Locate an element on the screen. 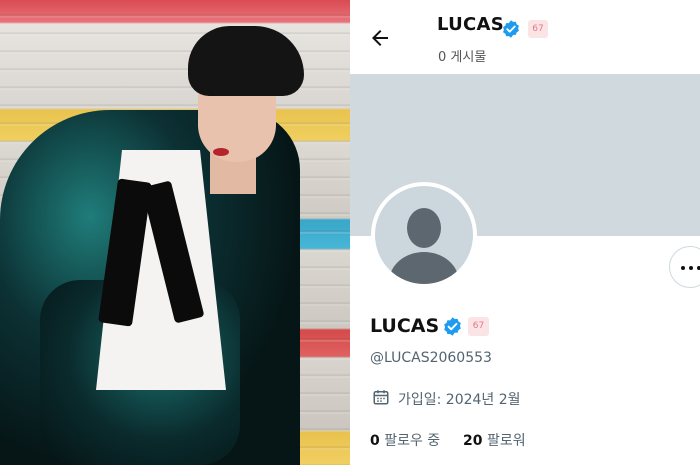  more-button is located at coordinates (684, 267).